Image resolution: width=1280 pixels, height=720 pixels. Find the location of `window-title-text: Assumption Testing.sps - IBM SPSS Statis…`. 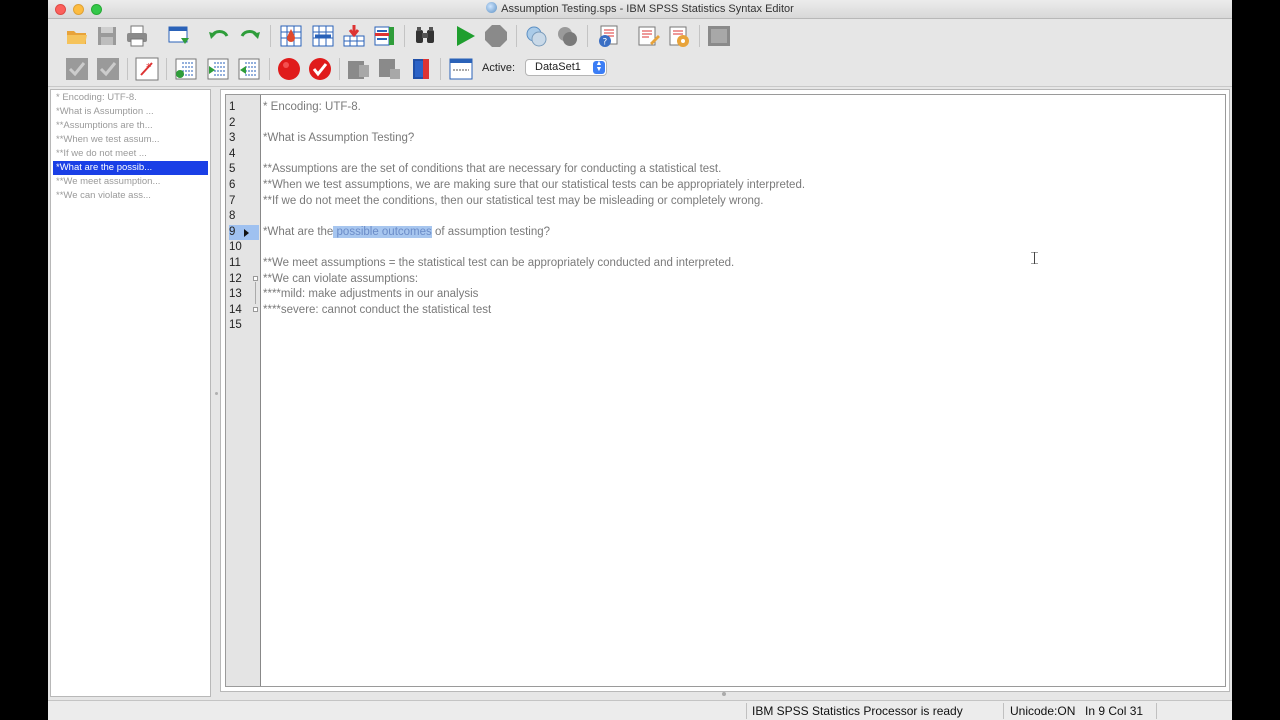

window-title-text: Assumption Testing.sps - IBM SPSS Statis… is located at coordinates (647, 9).